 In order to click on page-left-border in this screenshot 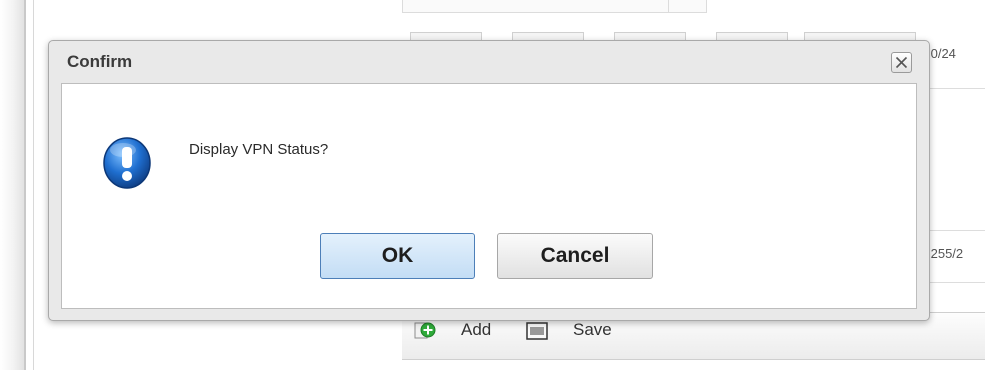, I will do `click(25, 185)`.